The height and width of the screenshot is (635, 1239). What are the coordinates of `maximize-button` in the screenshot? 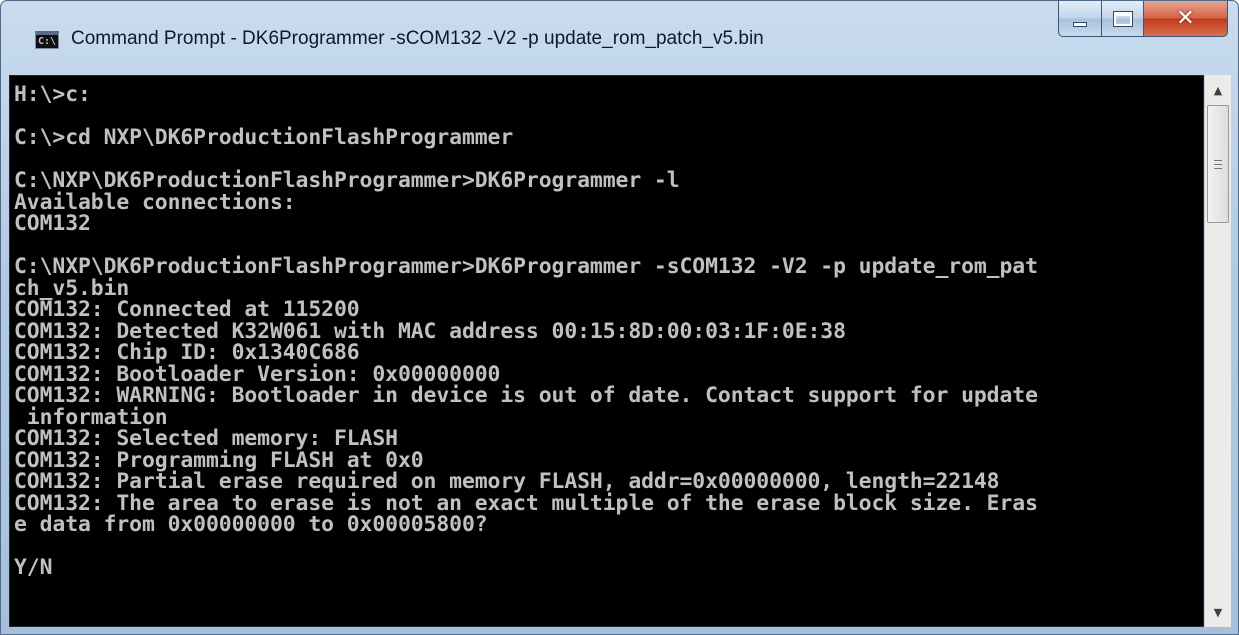 It's located at (1123, 19).